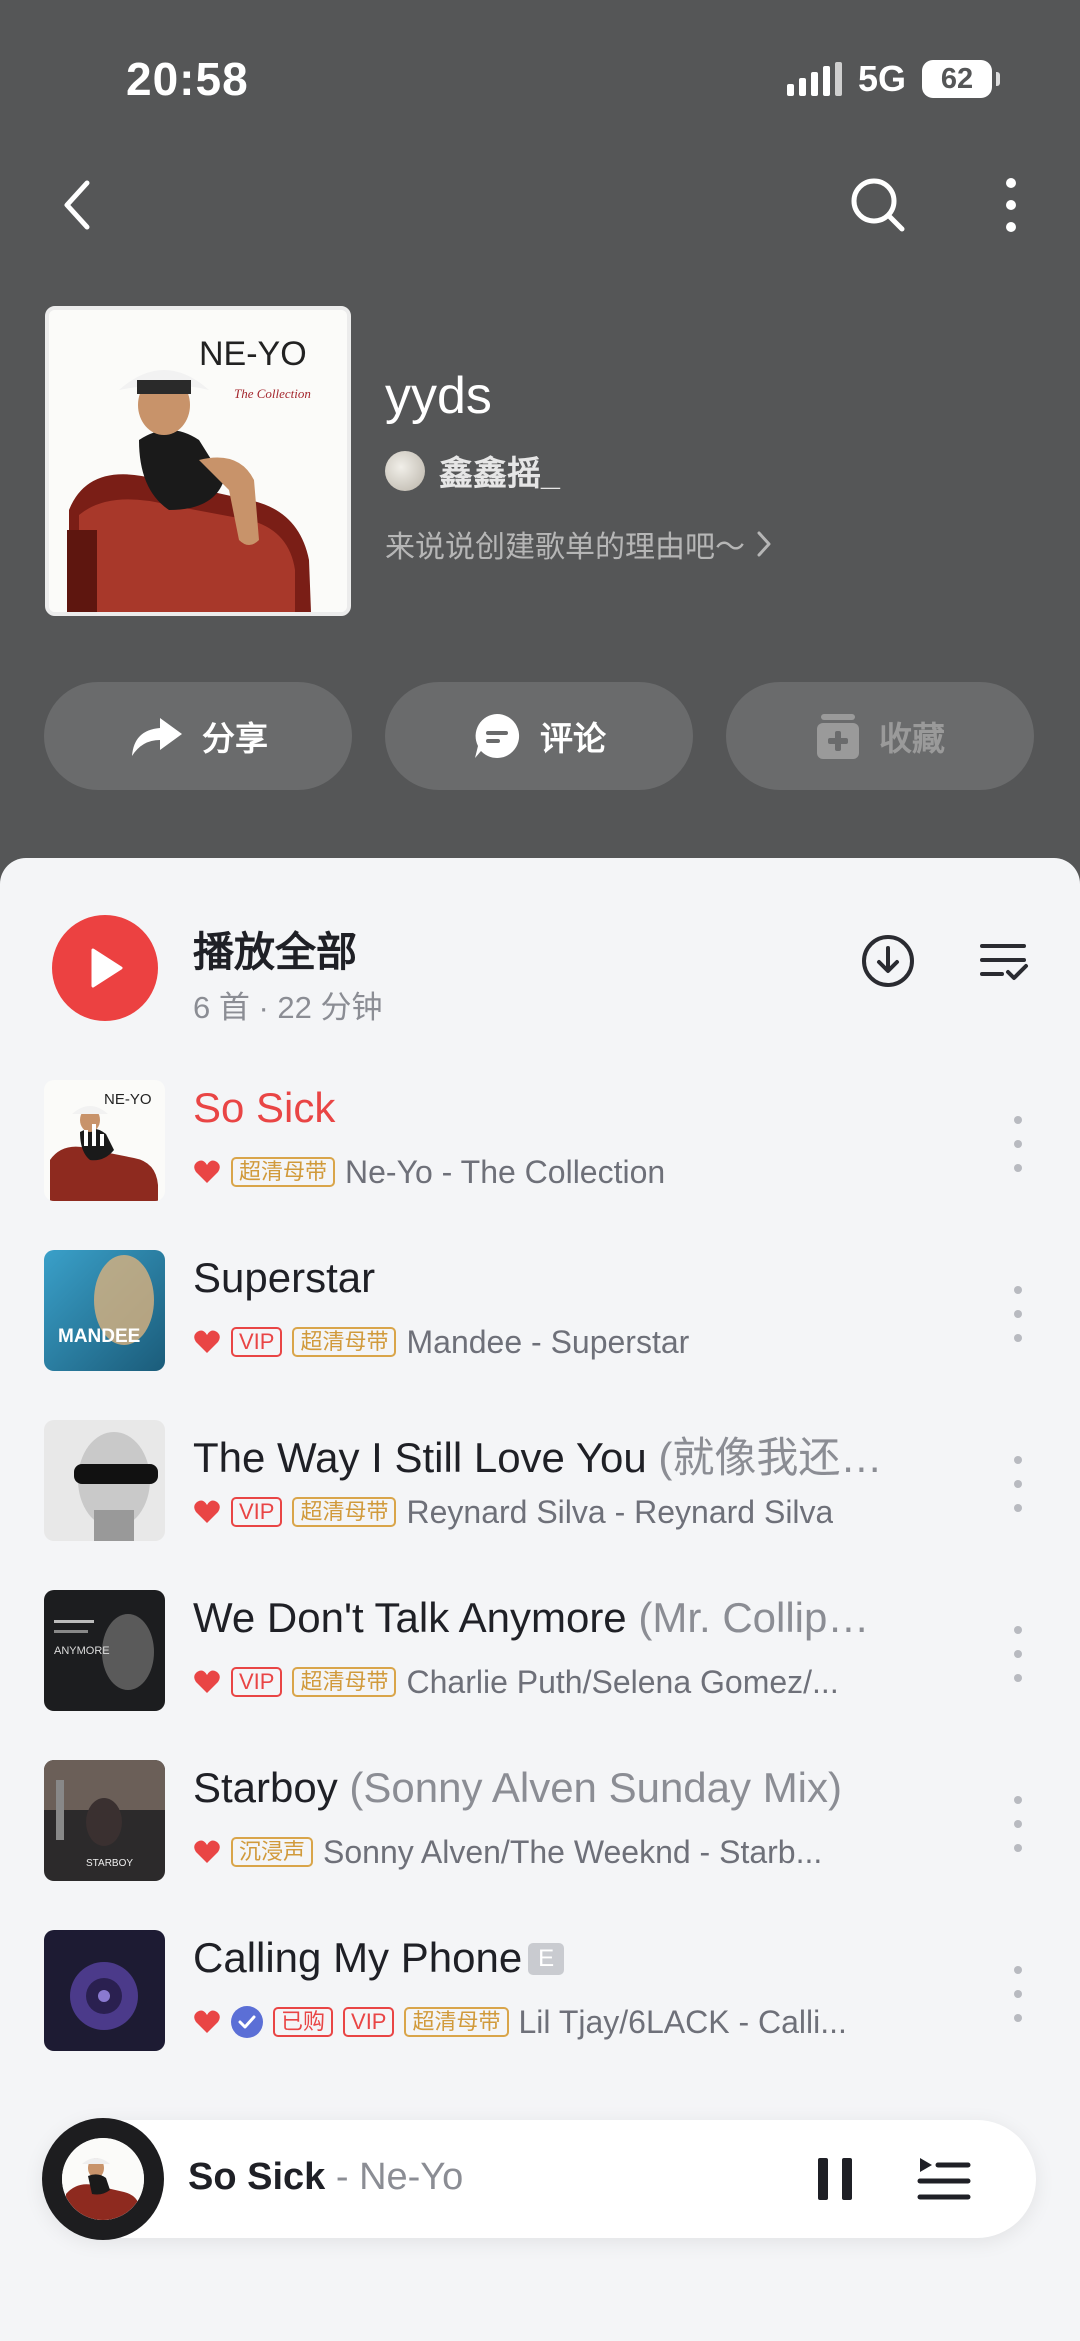 This screenshot has width=1080, height=2341. I want to click on play-all-button, so click(105, 968).